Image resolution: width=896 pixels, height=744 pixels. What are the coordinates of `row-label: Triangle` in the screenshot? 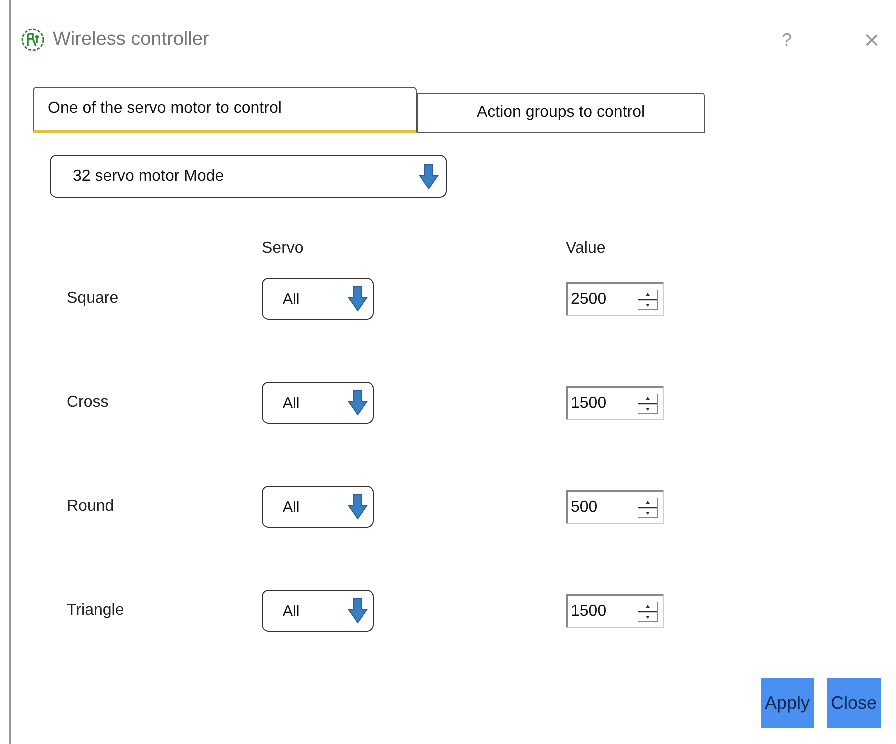 It's located at (96, 611).